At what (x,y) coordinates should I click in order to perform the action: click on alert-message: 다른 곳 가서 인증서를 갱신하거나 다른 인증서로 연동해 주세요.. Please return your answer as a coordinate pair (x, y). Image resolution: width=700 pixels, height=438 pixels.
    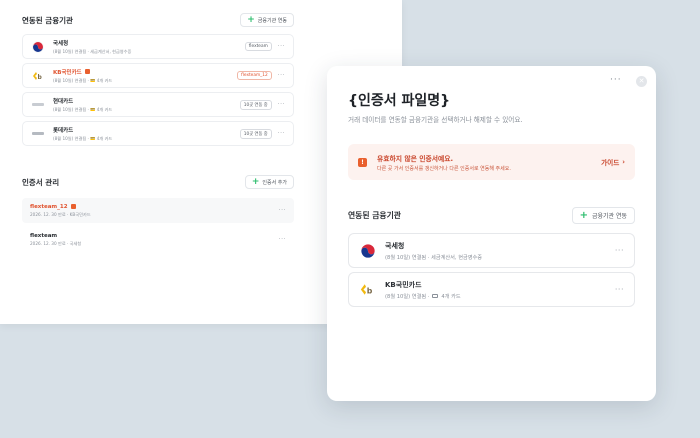
    Looking at the image, I should click on (444, 168).